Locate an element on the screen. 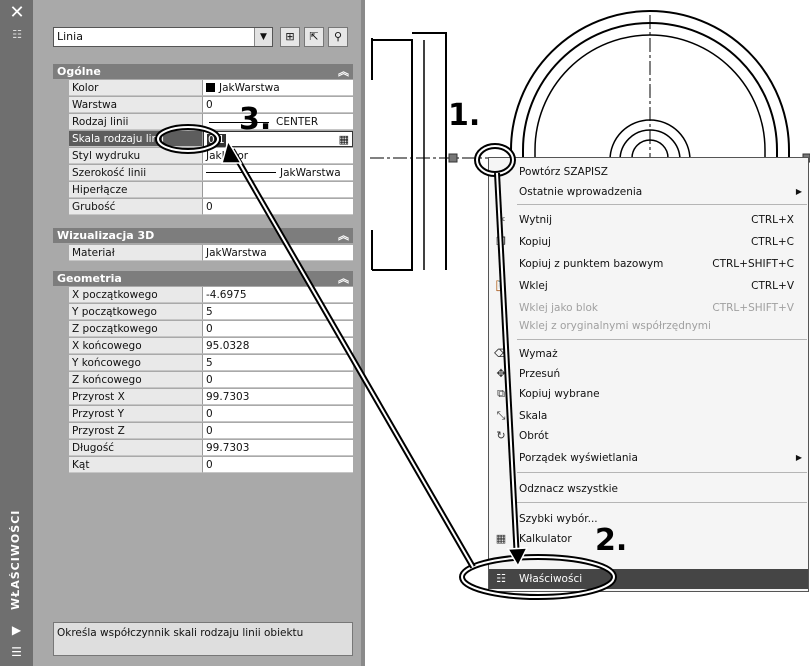  menu-item: Kopiuj z punktem bazowym CTRL+SHIFT+C is located at coordinates (648, 264).